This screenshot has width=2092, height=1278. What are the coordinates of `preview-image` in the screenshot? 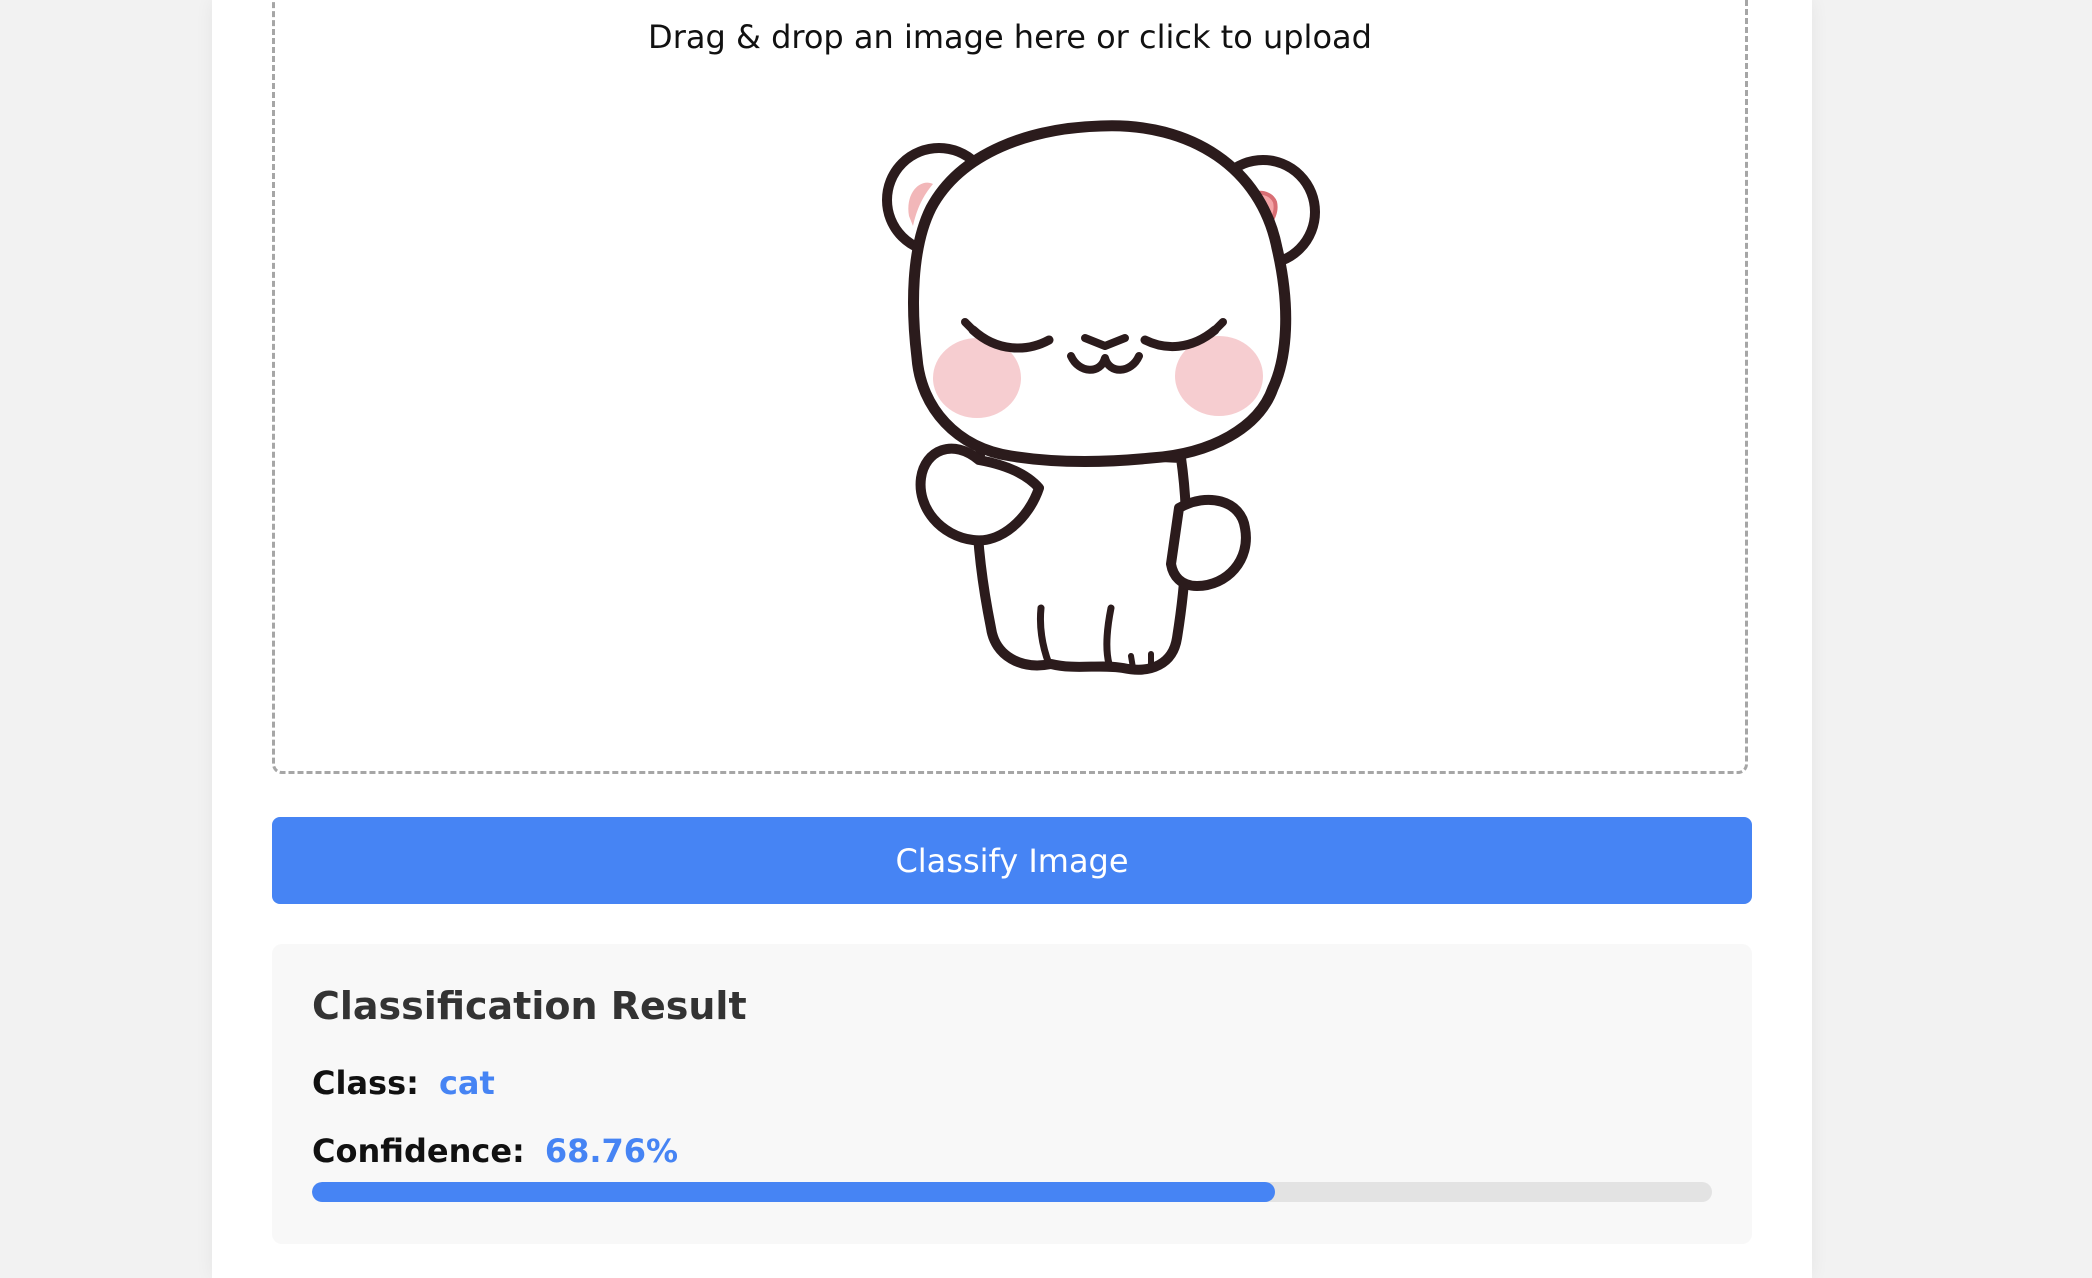 It's located at (1101, 397).